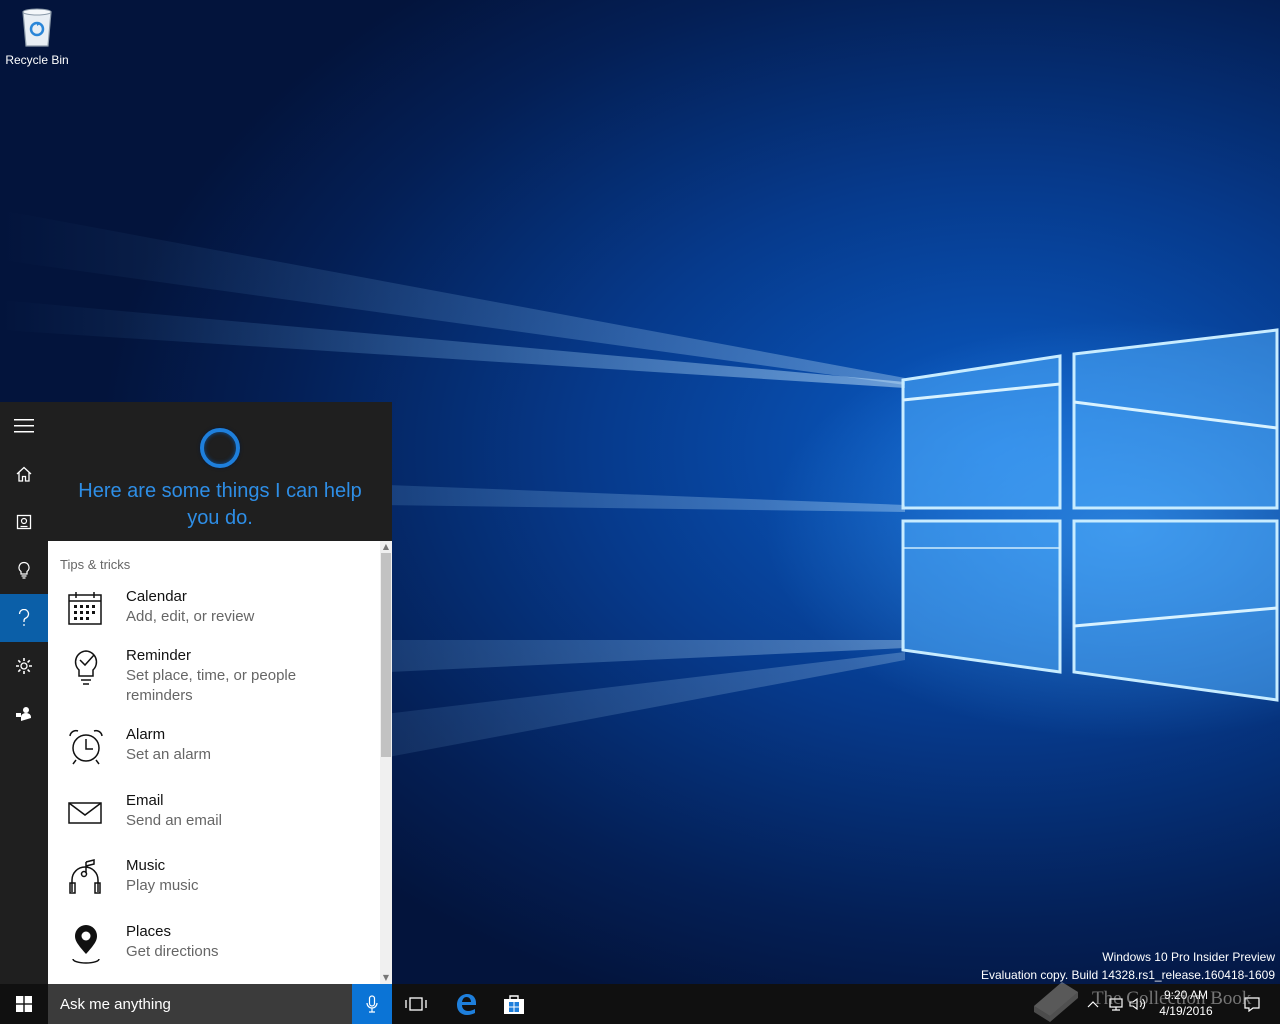 This screenshot has width=1280, height=1024. What do you see at coordinates (220, 471) in the screenshot?
I see `cortana-header: Here are some things I can help you do.` at bounding box center [220, 471].